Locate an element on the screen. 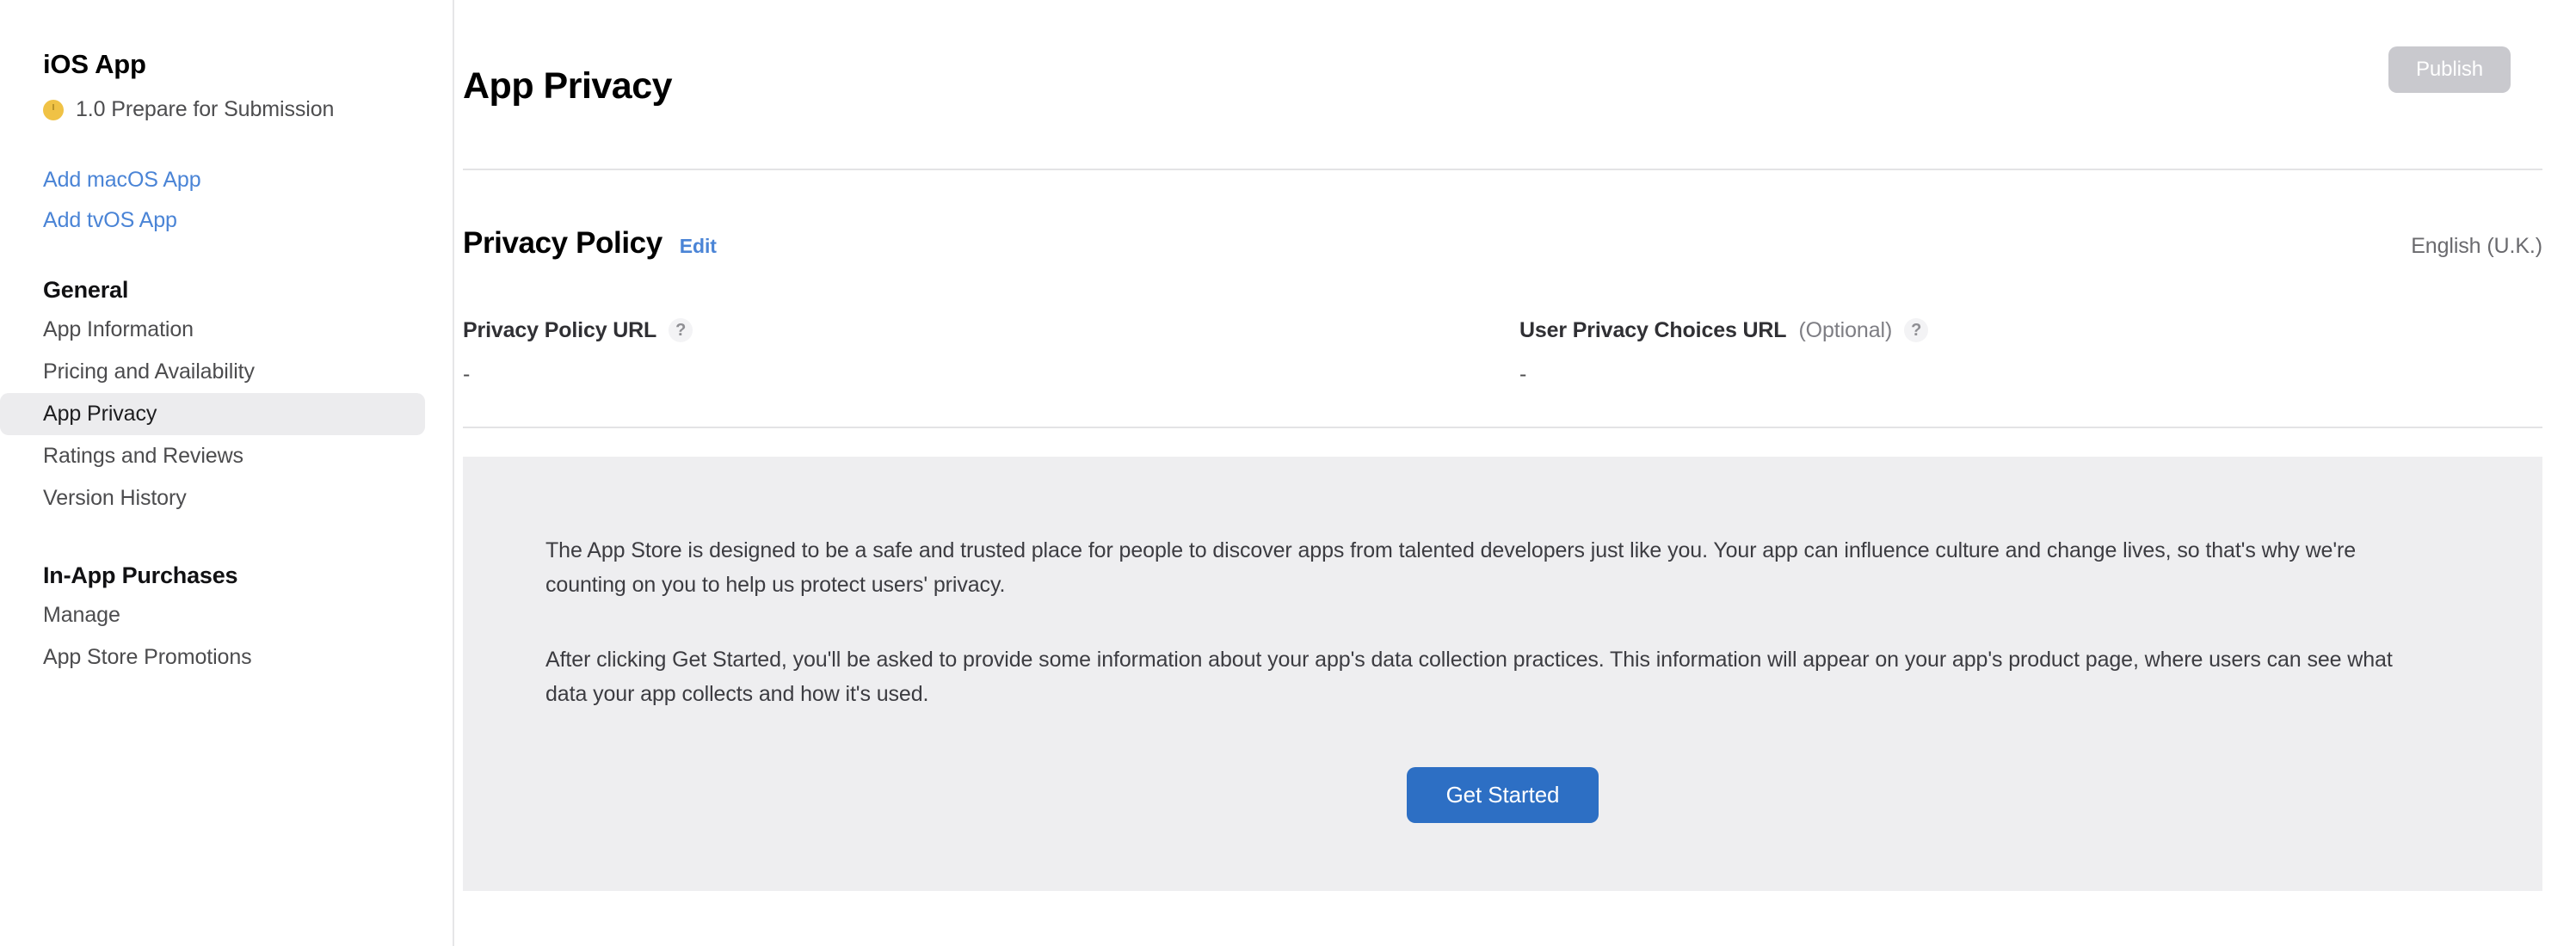 Image resolution: width=2576 pixels, height=946 pixels. field-privacy-policy-url: Privacy Policy URL ? - is located at coordinates (991, 352).